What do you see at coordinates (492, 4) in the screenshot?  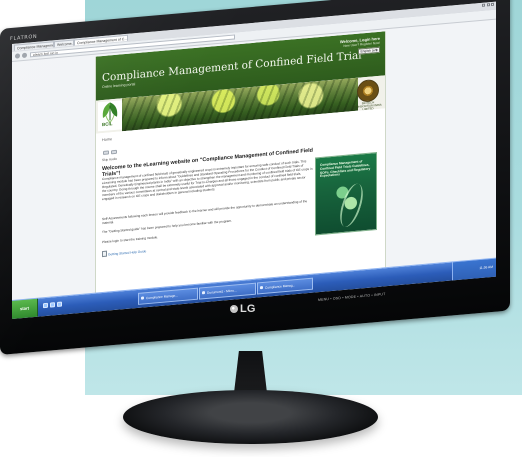 I see `close-icon` at bounding box center [492, 4].